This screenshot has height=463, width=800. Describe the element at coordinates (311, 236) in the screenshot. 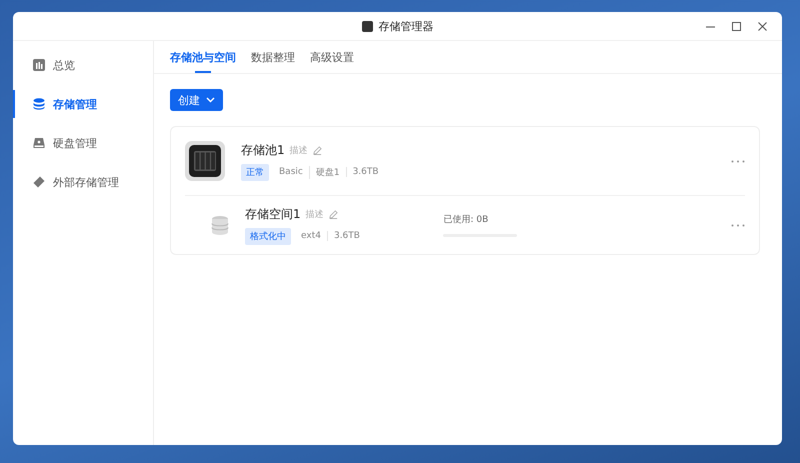

I see `volume-detail: ext4` at that location.